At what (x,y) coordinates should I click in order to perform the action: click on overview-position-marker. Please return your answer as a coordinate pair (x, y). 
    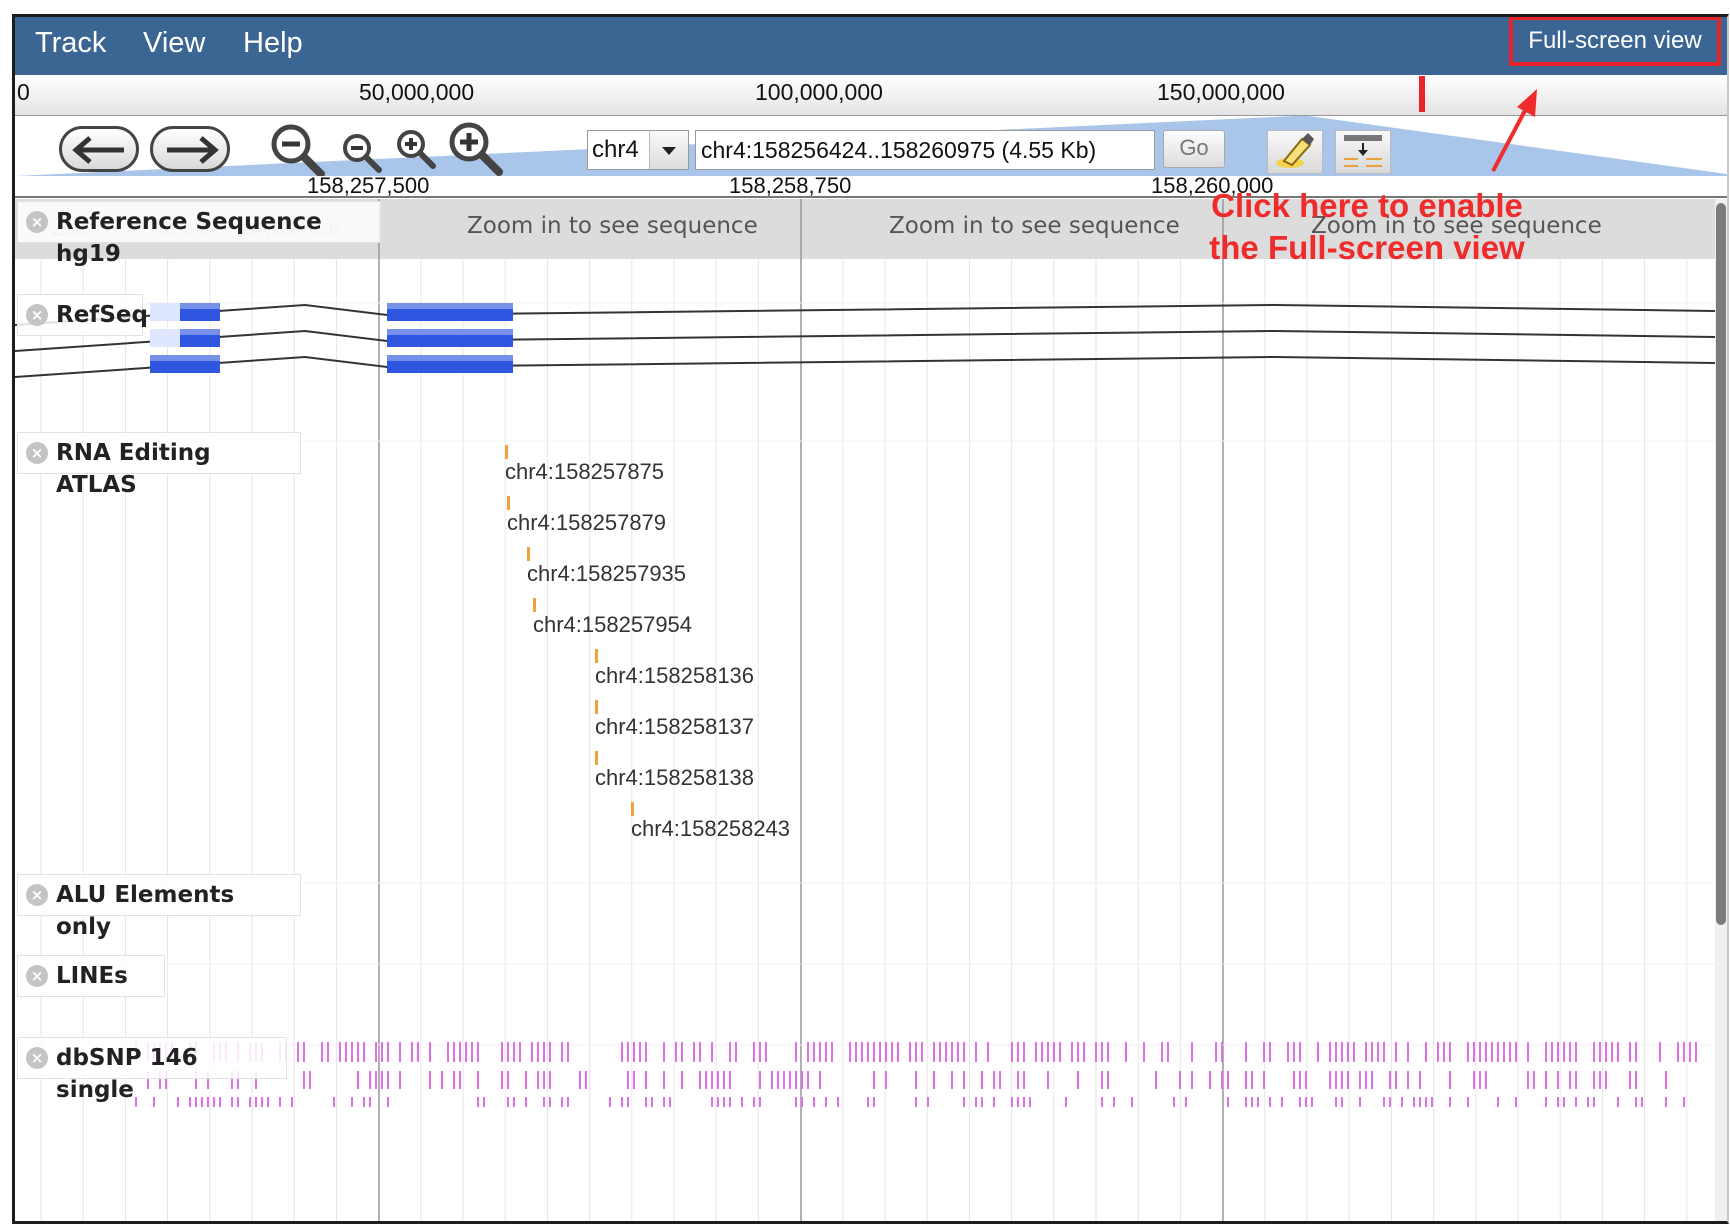
    Looking at the image, I should click on (1422, 94).